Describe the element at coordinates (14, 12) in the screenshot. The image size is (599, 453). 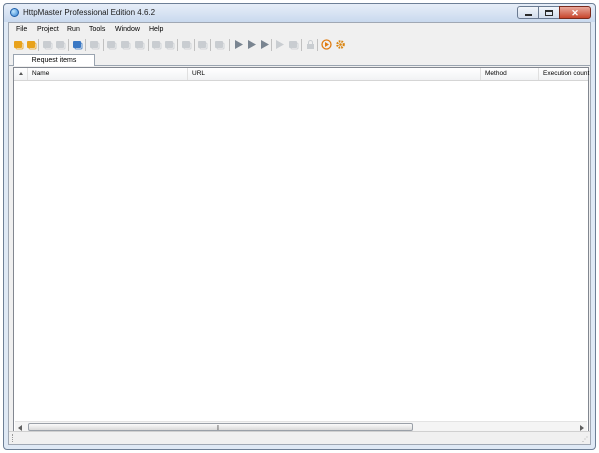
I see `app-icon` at that location.